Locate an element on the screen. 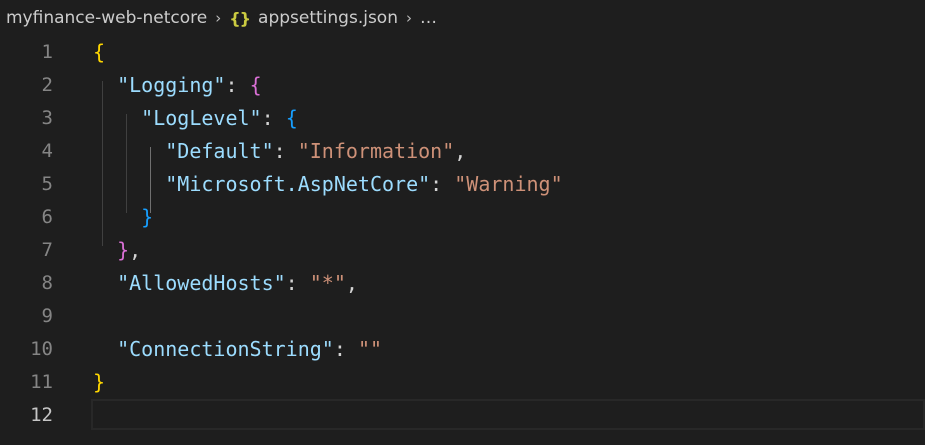 This screenshot has width=925, height=445. line-content: "ConnectionString": "" is located at coordinates (237, 349).